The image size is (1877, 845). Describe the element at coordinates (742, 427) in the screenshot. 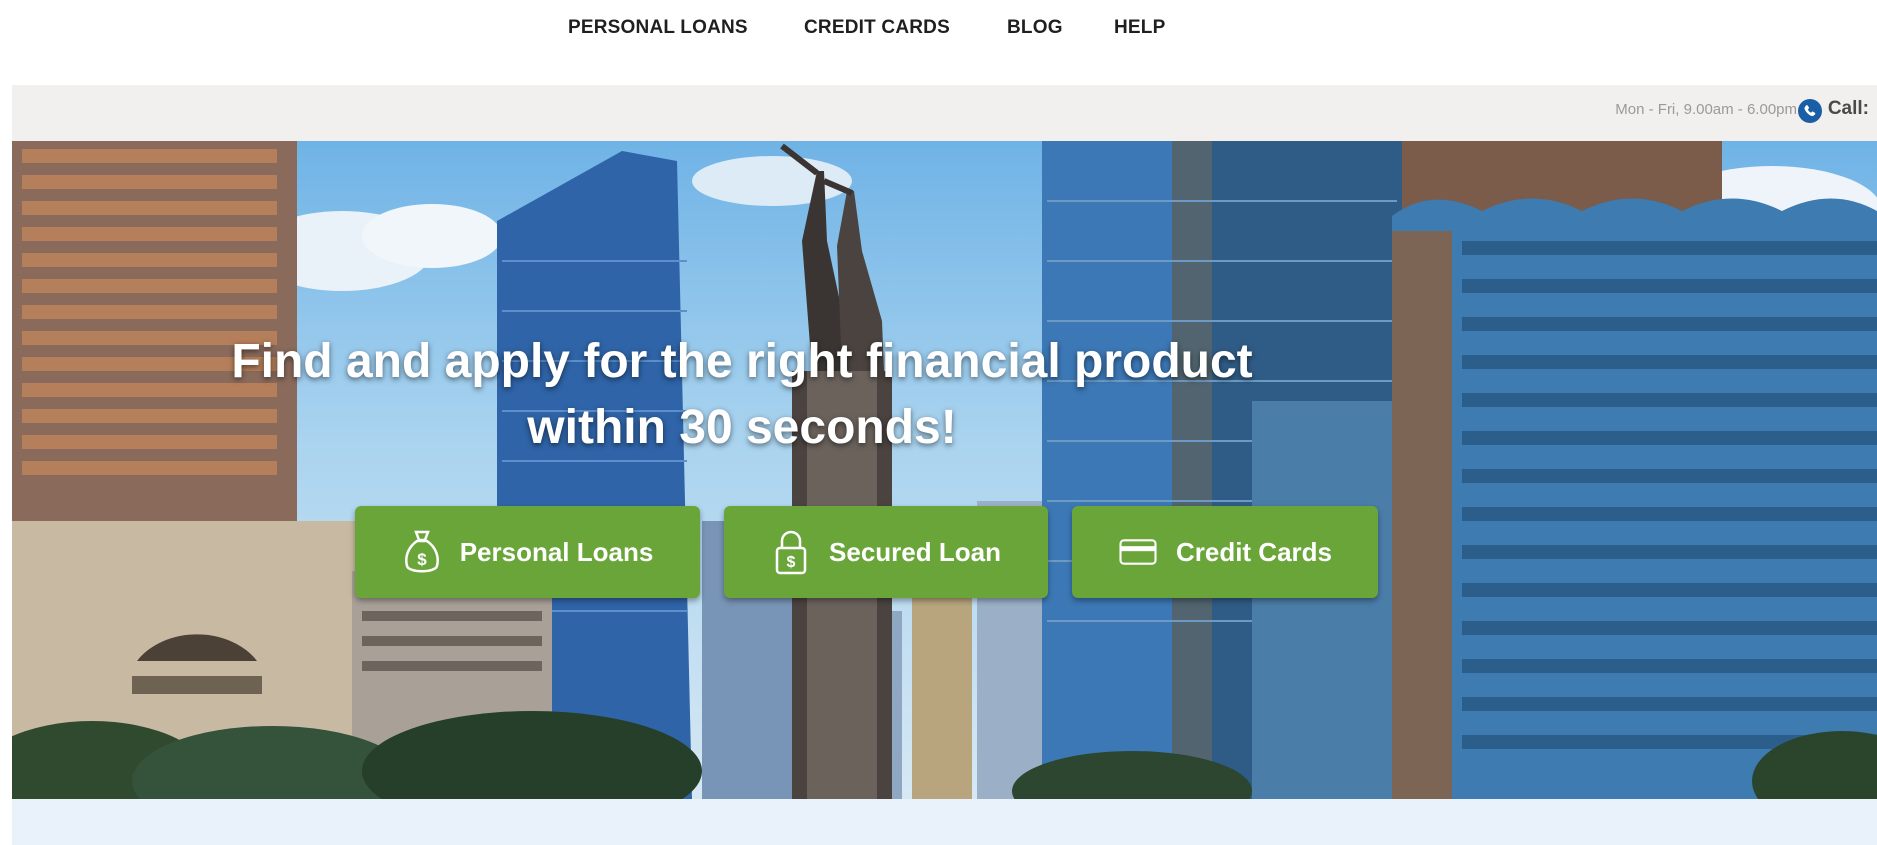

I see `hero-headline-line2: within 30 seconds!` at that location.